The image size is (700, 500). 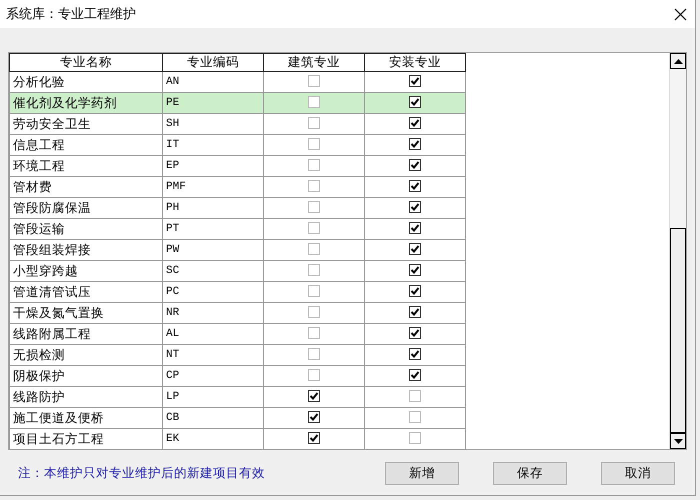 I want to click on table-cell: 管段运输, so click(x=86, y=229).